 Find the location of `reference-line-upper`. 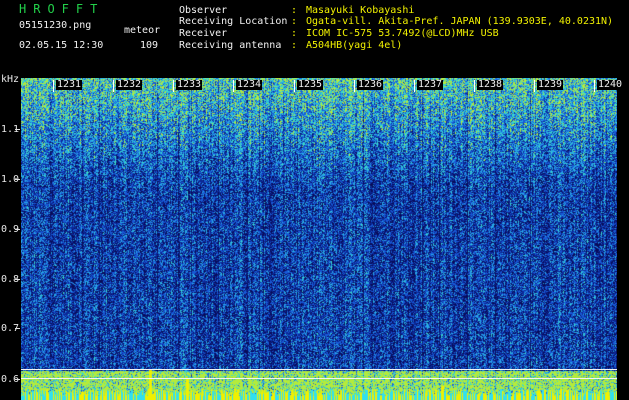

reference-line-upper is located at coordinates (319, 369).